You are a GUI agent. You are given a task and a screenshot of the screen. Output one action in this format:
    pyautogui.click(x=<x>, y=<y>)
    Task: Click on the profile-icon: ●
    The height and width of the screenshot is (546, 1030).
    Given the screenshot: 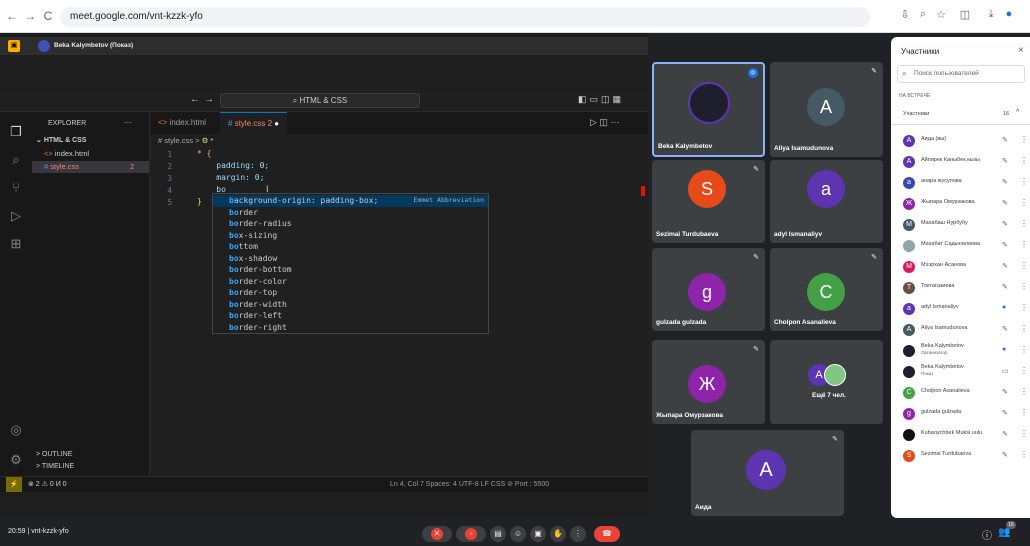 What is the action you would take?
    pyautogui.click(x=1009, y=14)
    